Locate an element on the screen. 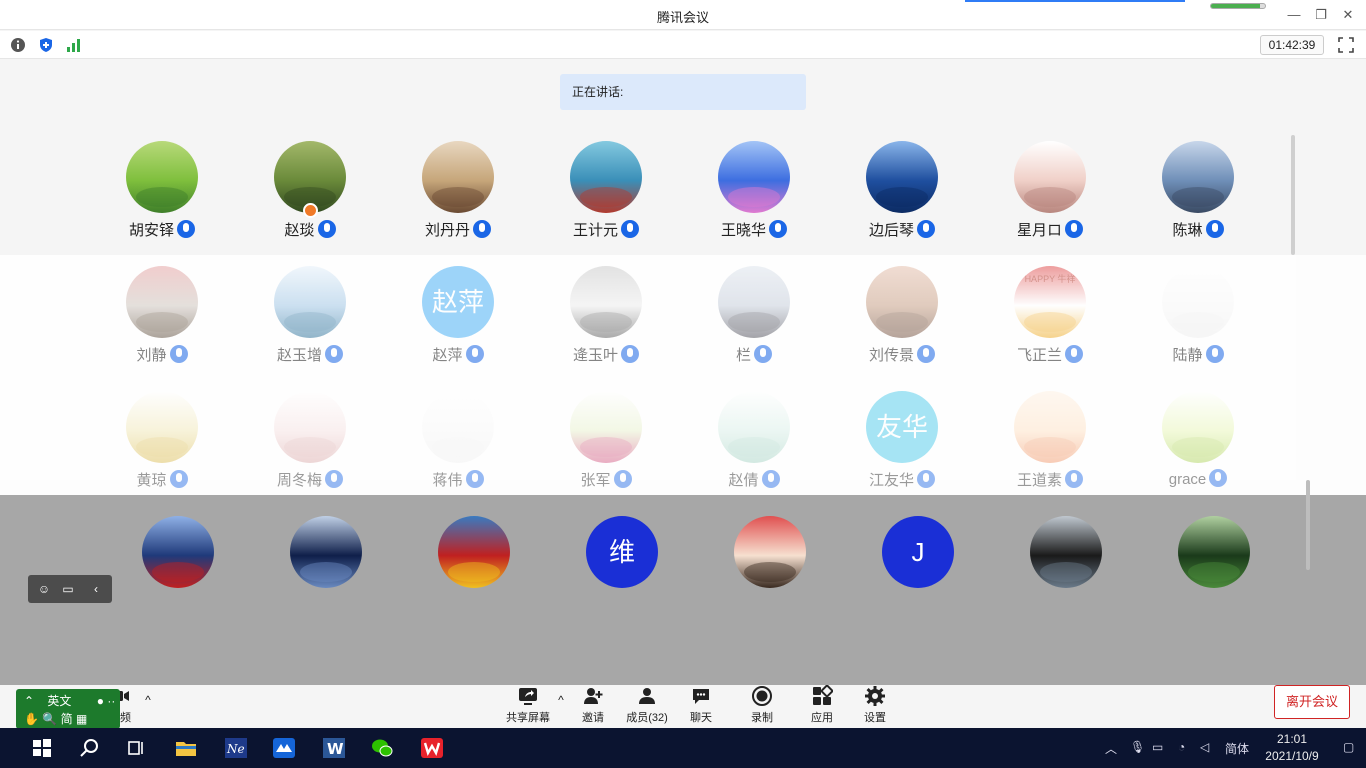 The height and width of the screenshot is (768, 1366). ime-mode: 简 is located at coordinates (67, 719).